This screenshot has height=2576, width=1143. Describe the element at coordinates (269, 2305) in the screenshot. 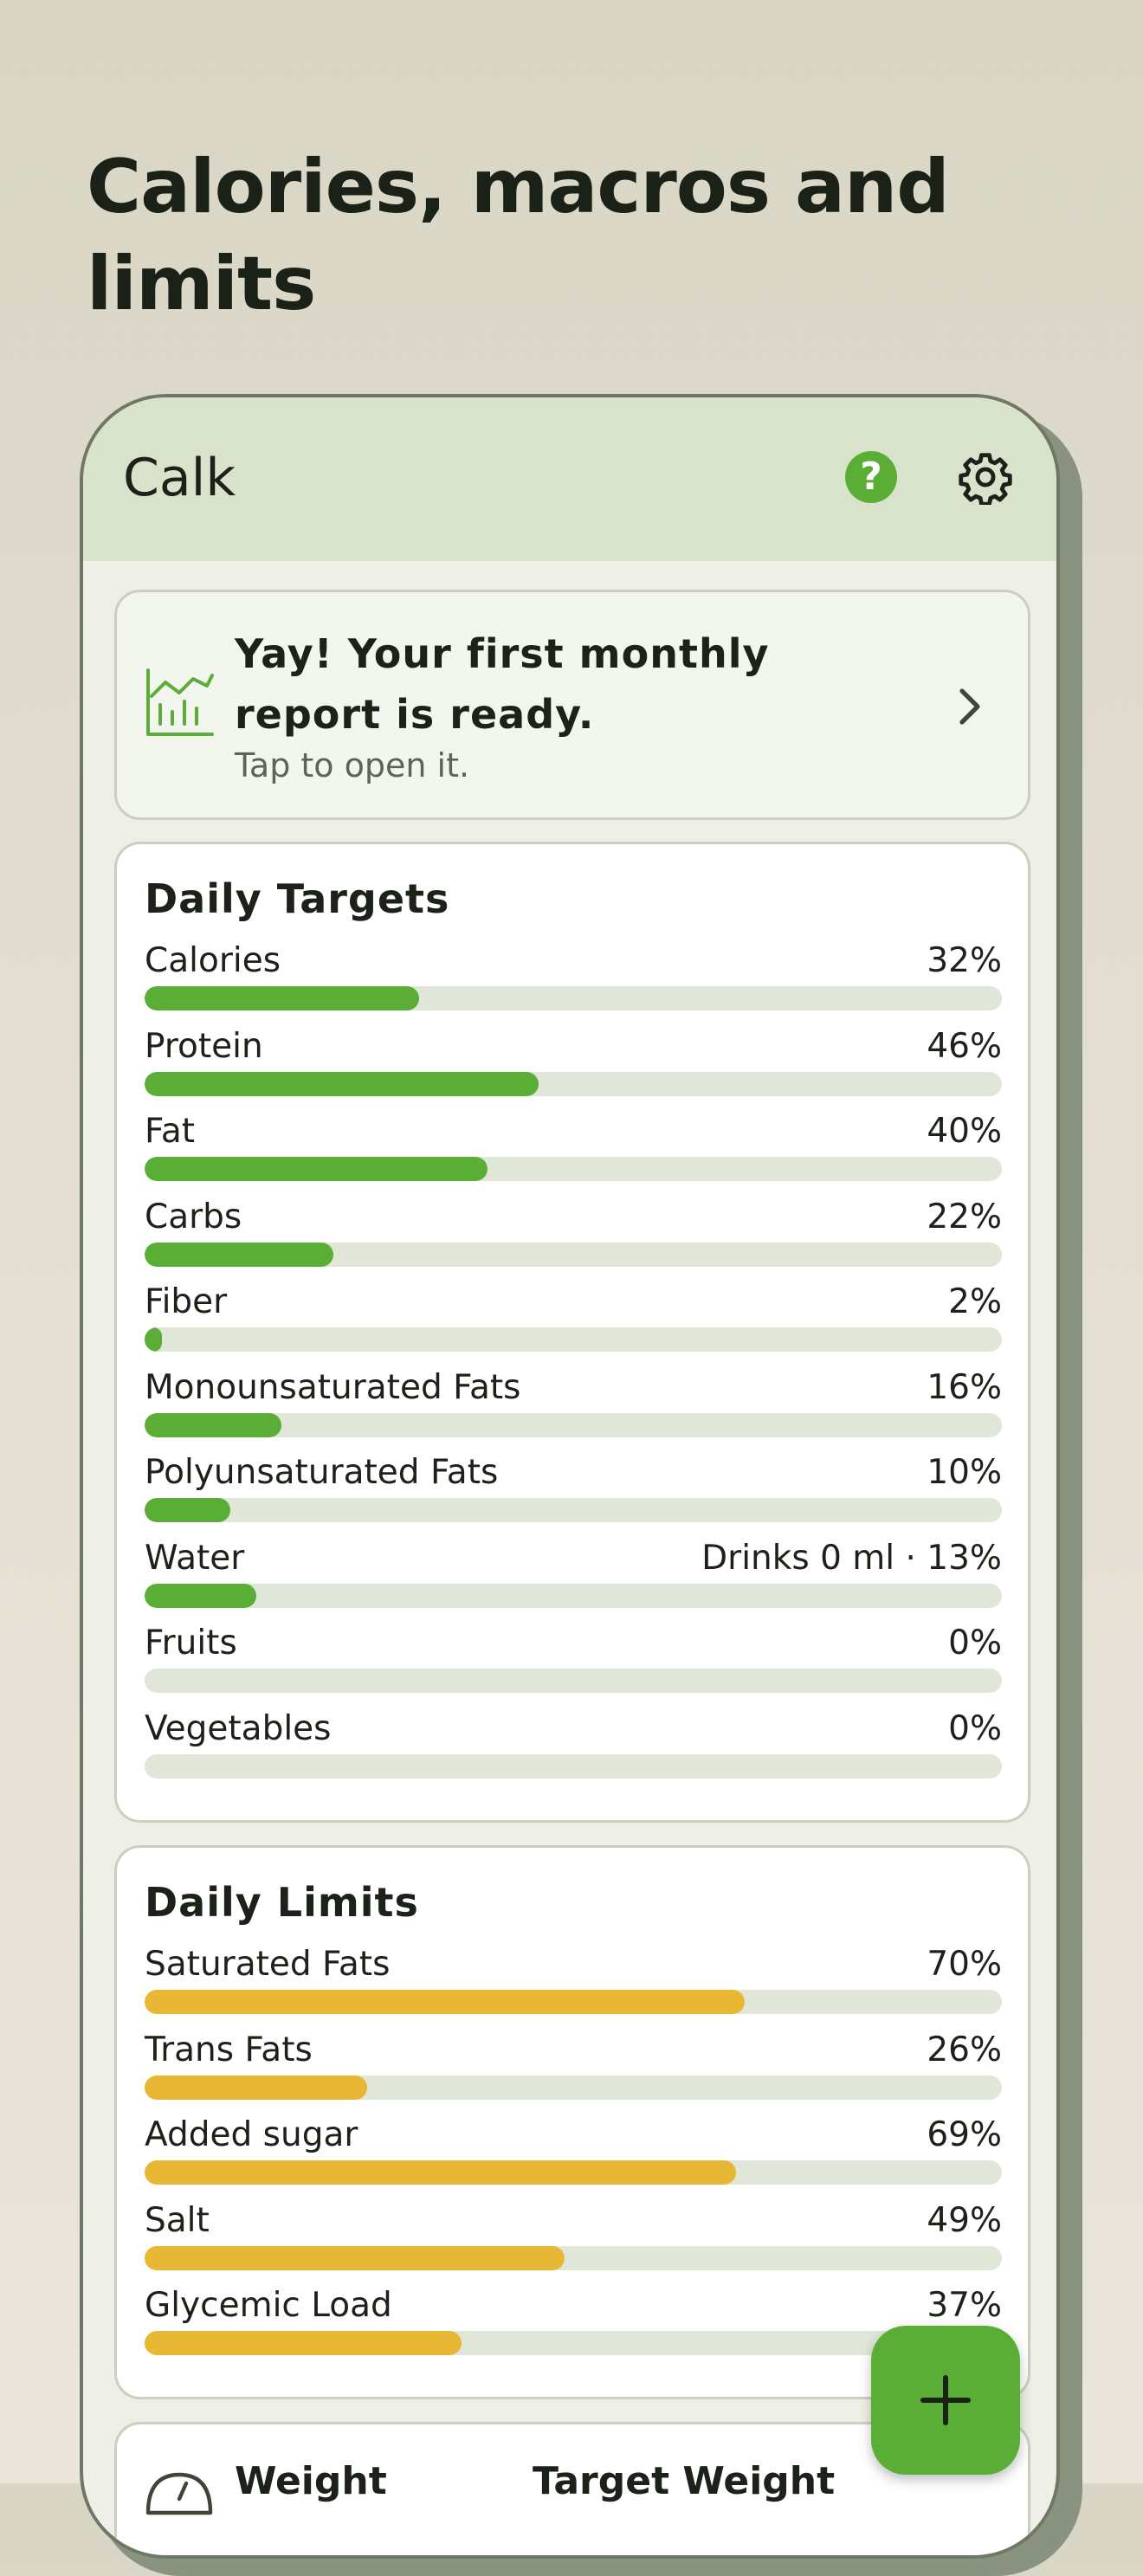

I see `limit-row-label: Glycemic Load` at that location.